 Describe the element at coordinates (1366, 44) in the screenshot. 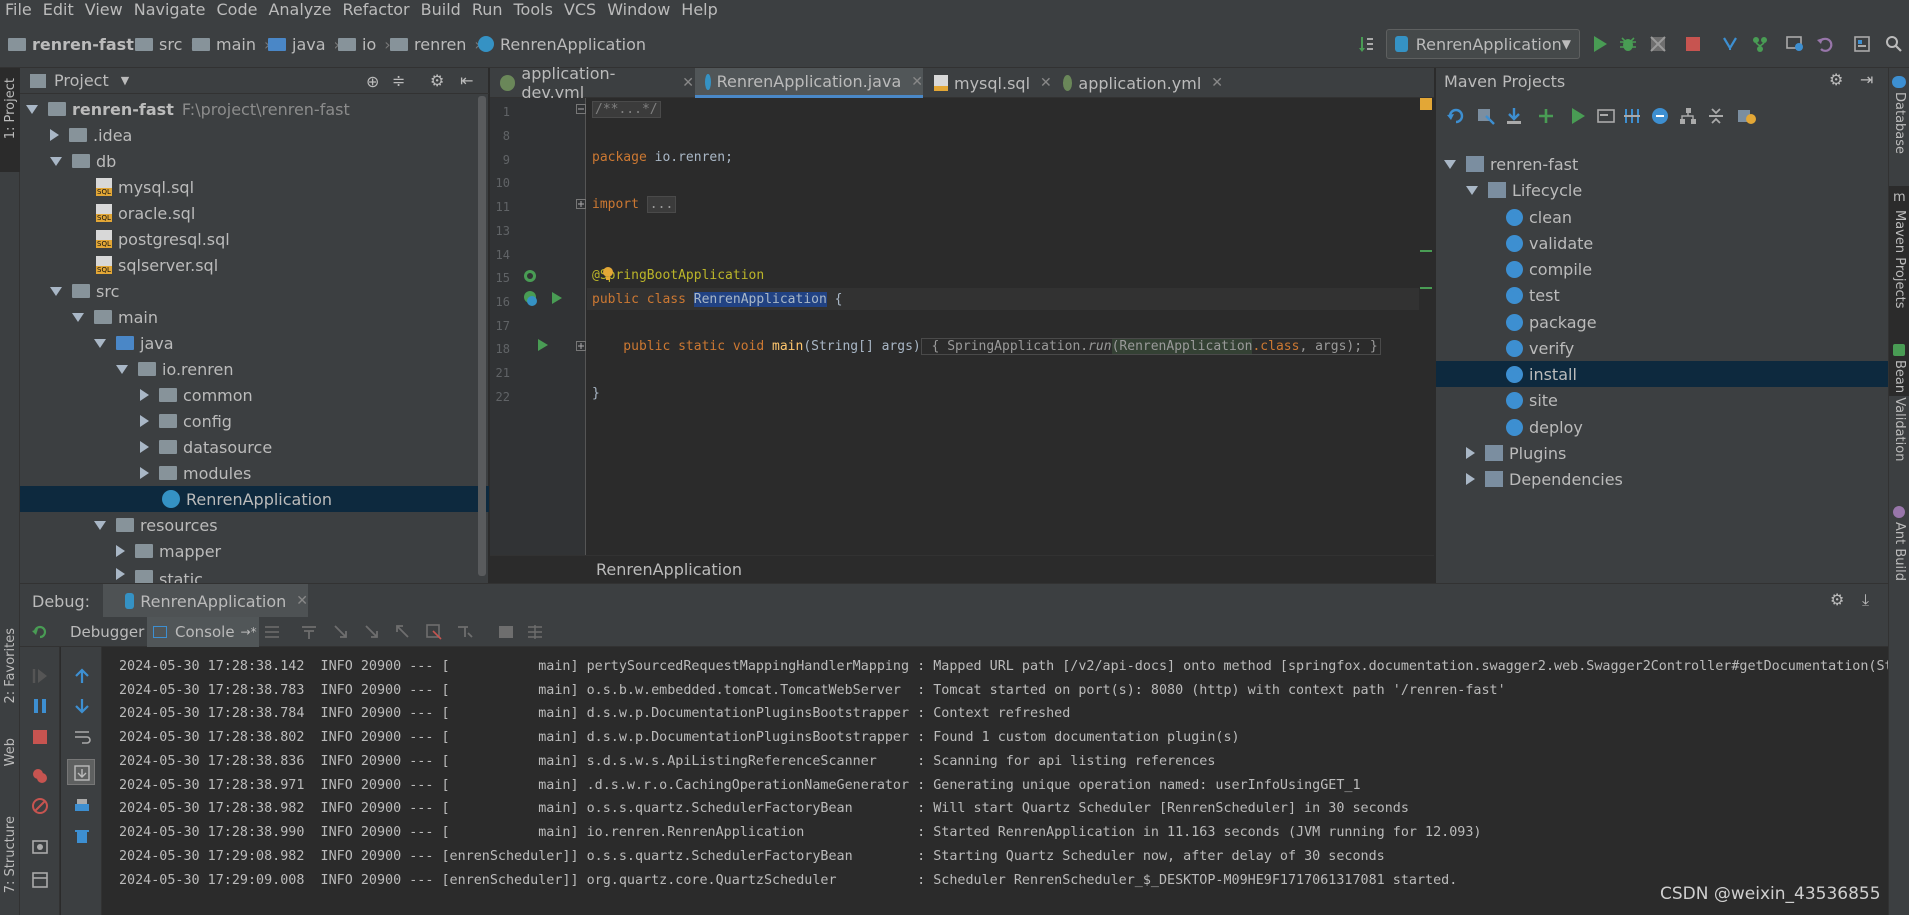

I see `build-icon` at that location.